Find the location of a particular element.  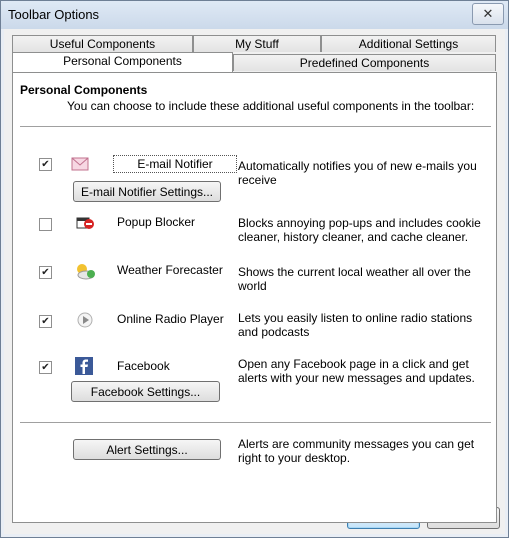

weather-forecaster-checkbox: ✔ is located at coordinates (45, 272).